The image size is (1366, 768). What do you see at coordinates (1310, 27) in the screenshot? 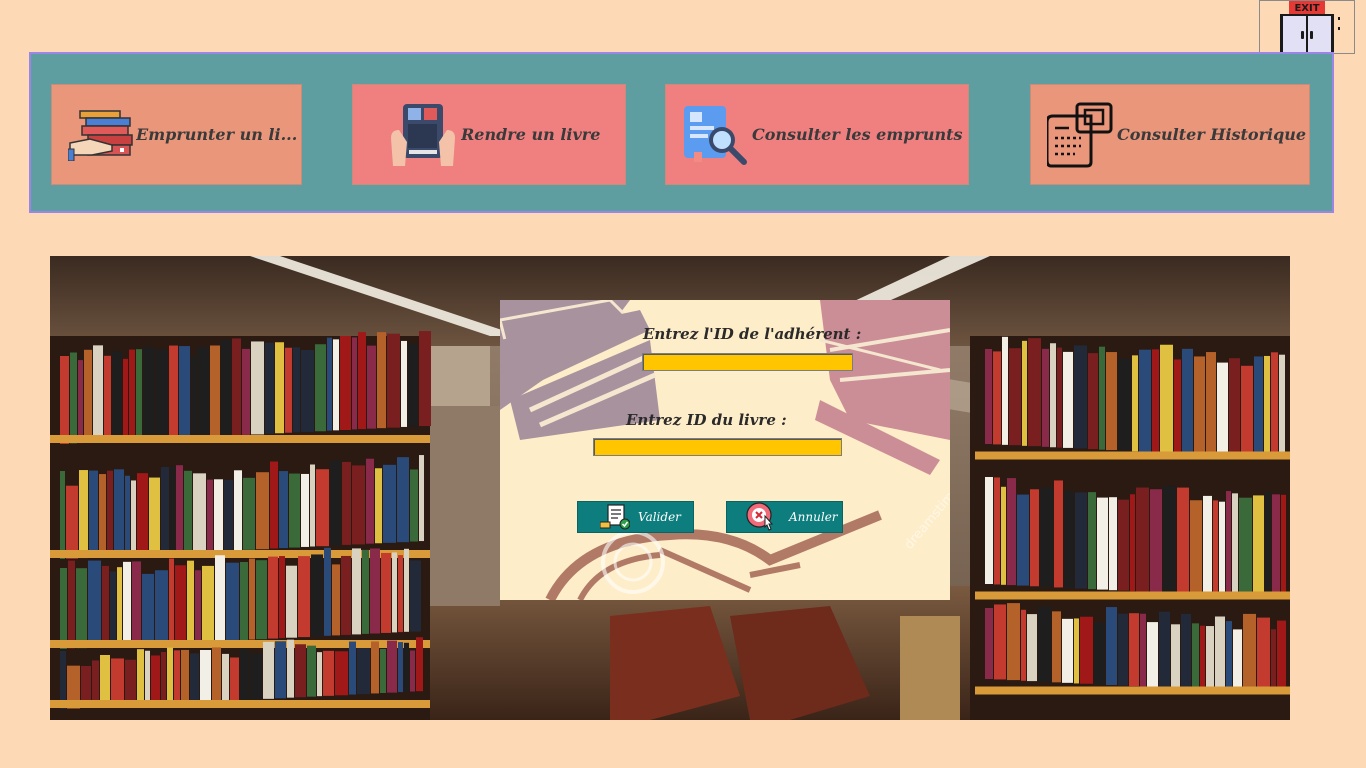
I see `exit-door-icon: EXIT` at bounding box center [1310, 27].